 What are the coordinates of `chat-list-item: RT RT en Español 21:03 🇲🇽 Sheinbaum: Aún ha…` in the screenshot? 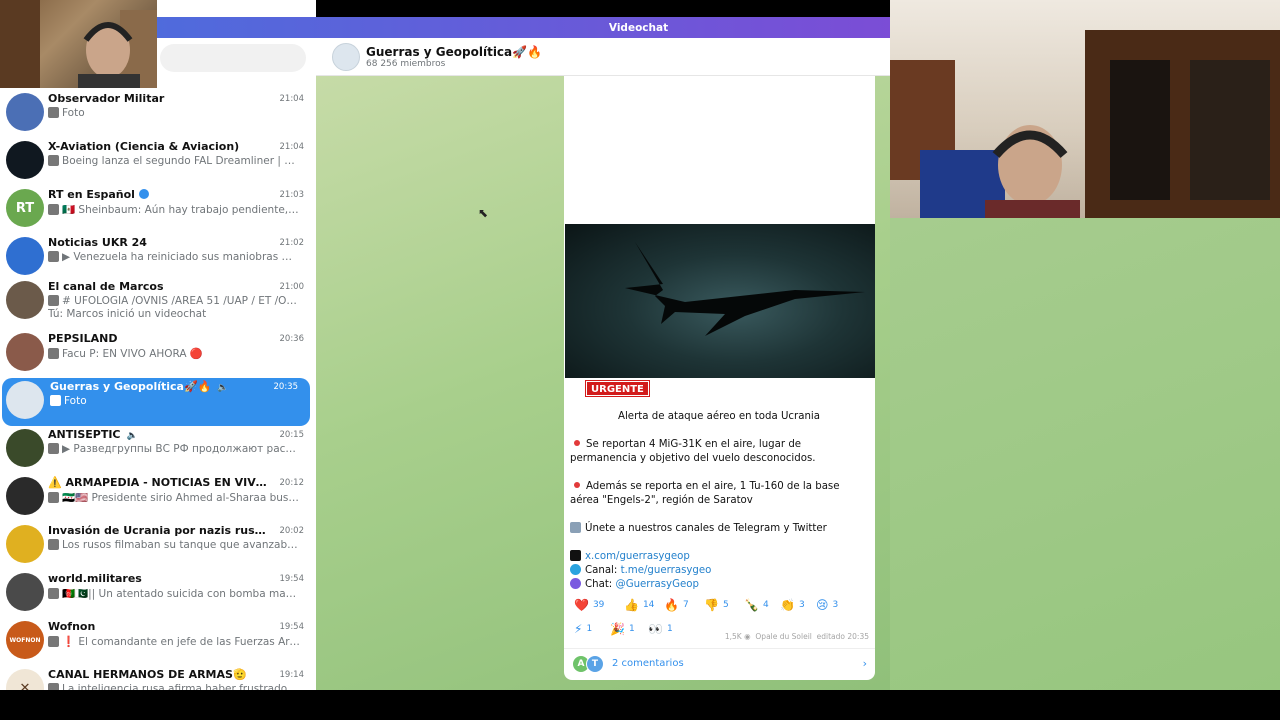 It's located at (158, 210).